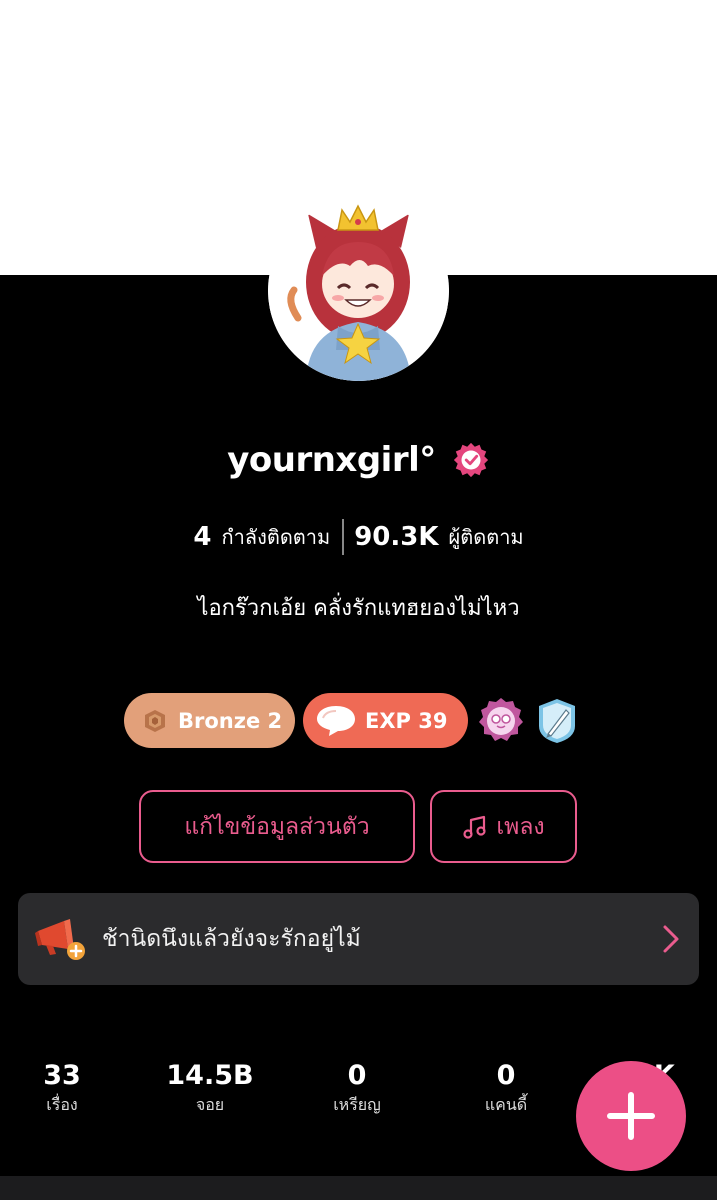 The height and width of the screenshot is (1200, 717). Describe the element at coordinates (470, 460) in the screenshot. I see `verified-badge-icon` at that location.